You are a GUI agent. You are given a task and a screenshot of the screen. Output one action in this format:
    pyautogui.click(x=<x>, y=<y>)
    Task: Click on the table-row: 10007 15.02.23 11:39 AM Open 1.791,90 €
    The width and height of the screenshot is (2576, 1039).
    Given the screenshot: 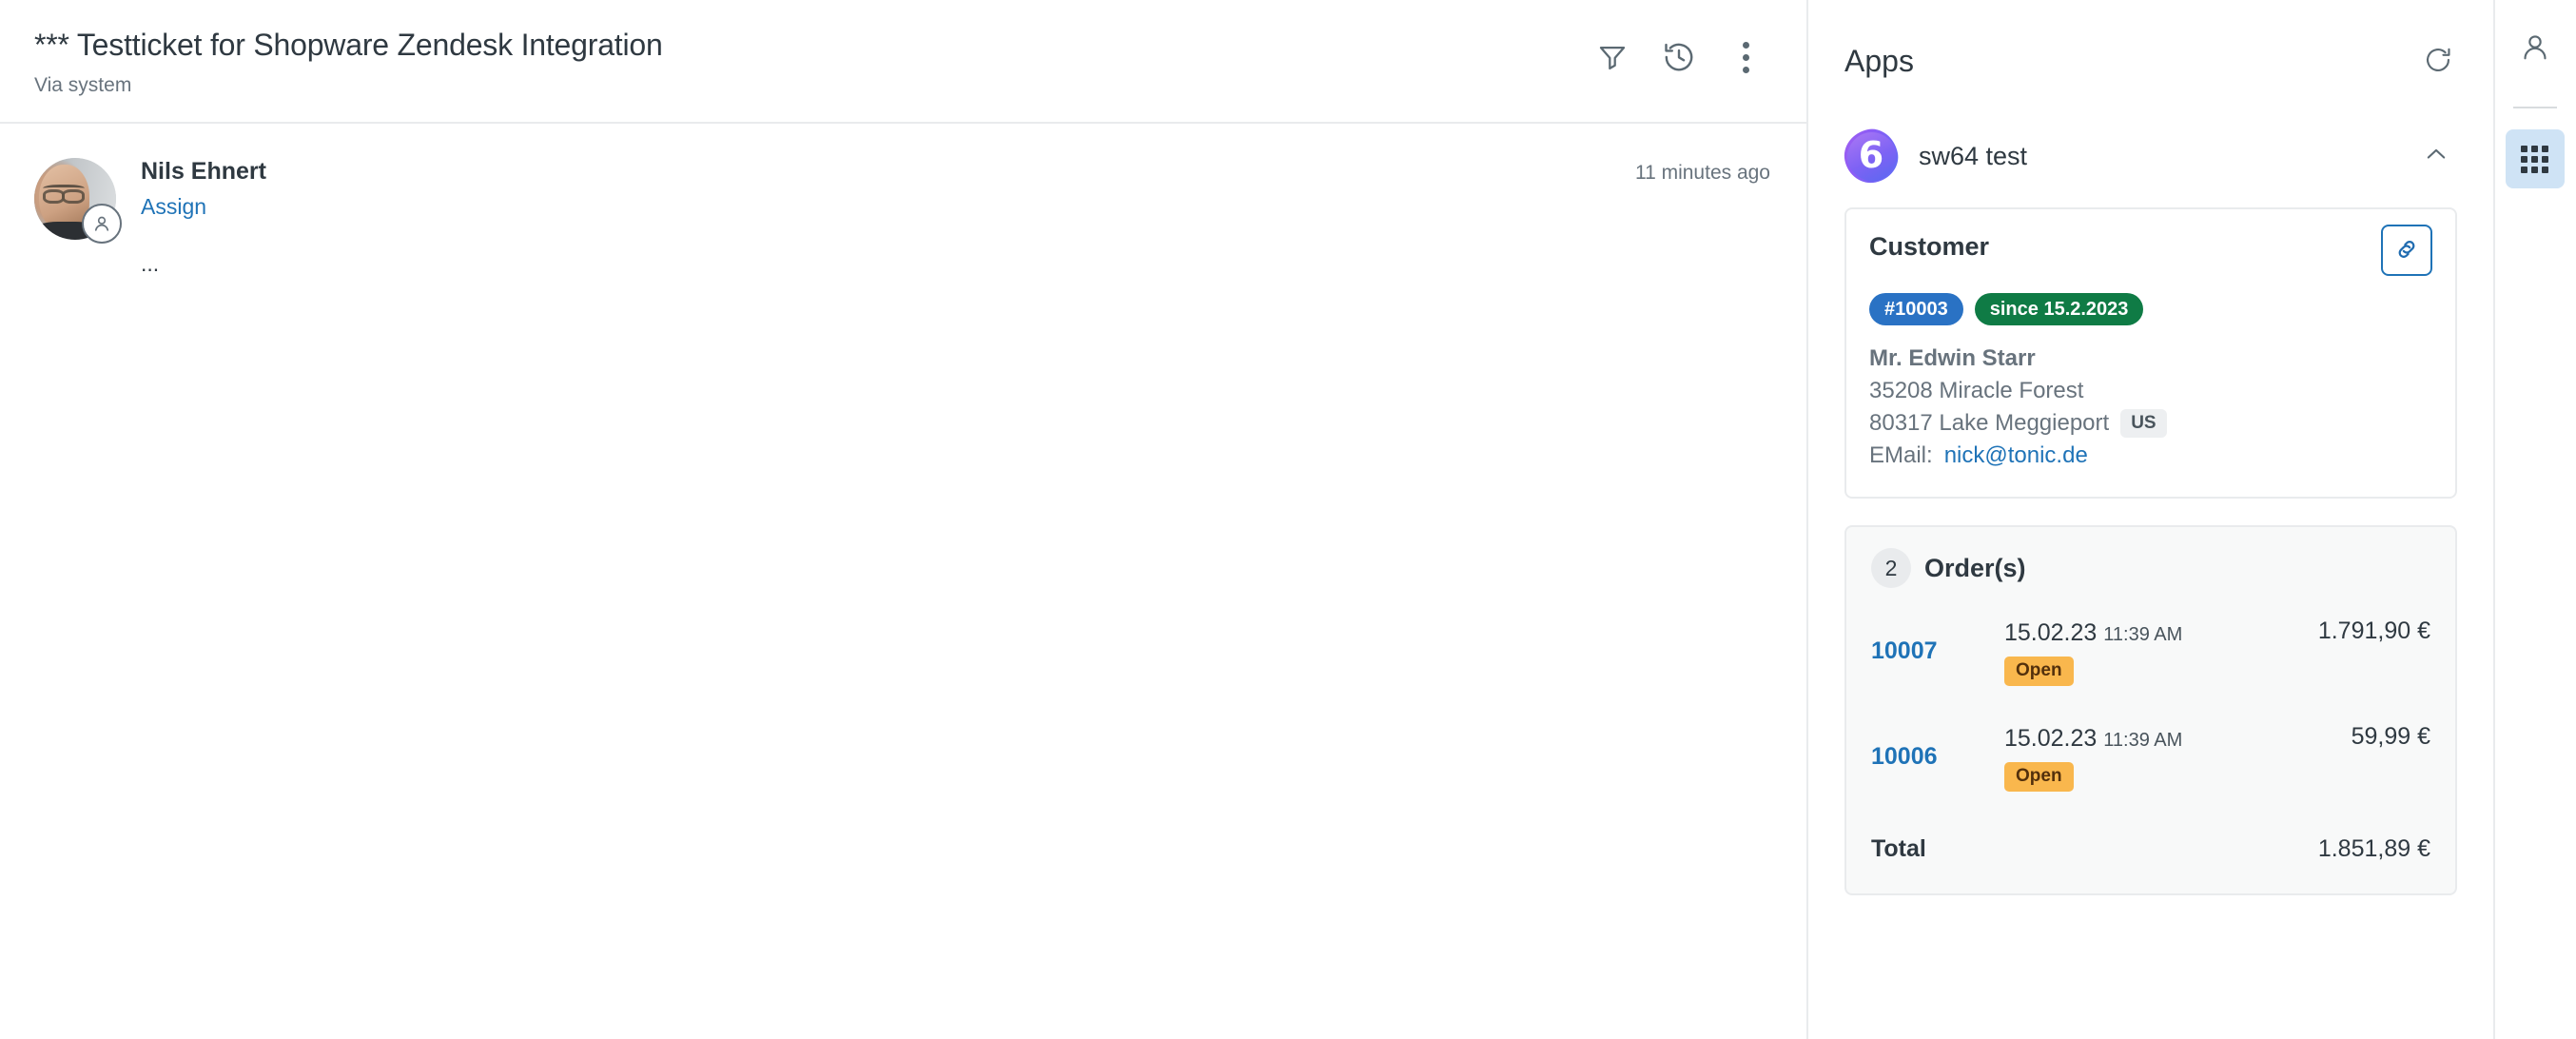 What is the action you would take?
    pyautogui.click(x=2151, y=641)
    